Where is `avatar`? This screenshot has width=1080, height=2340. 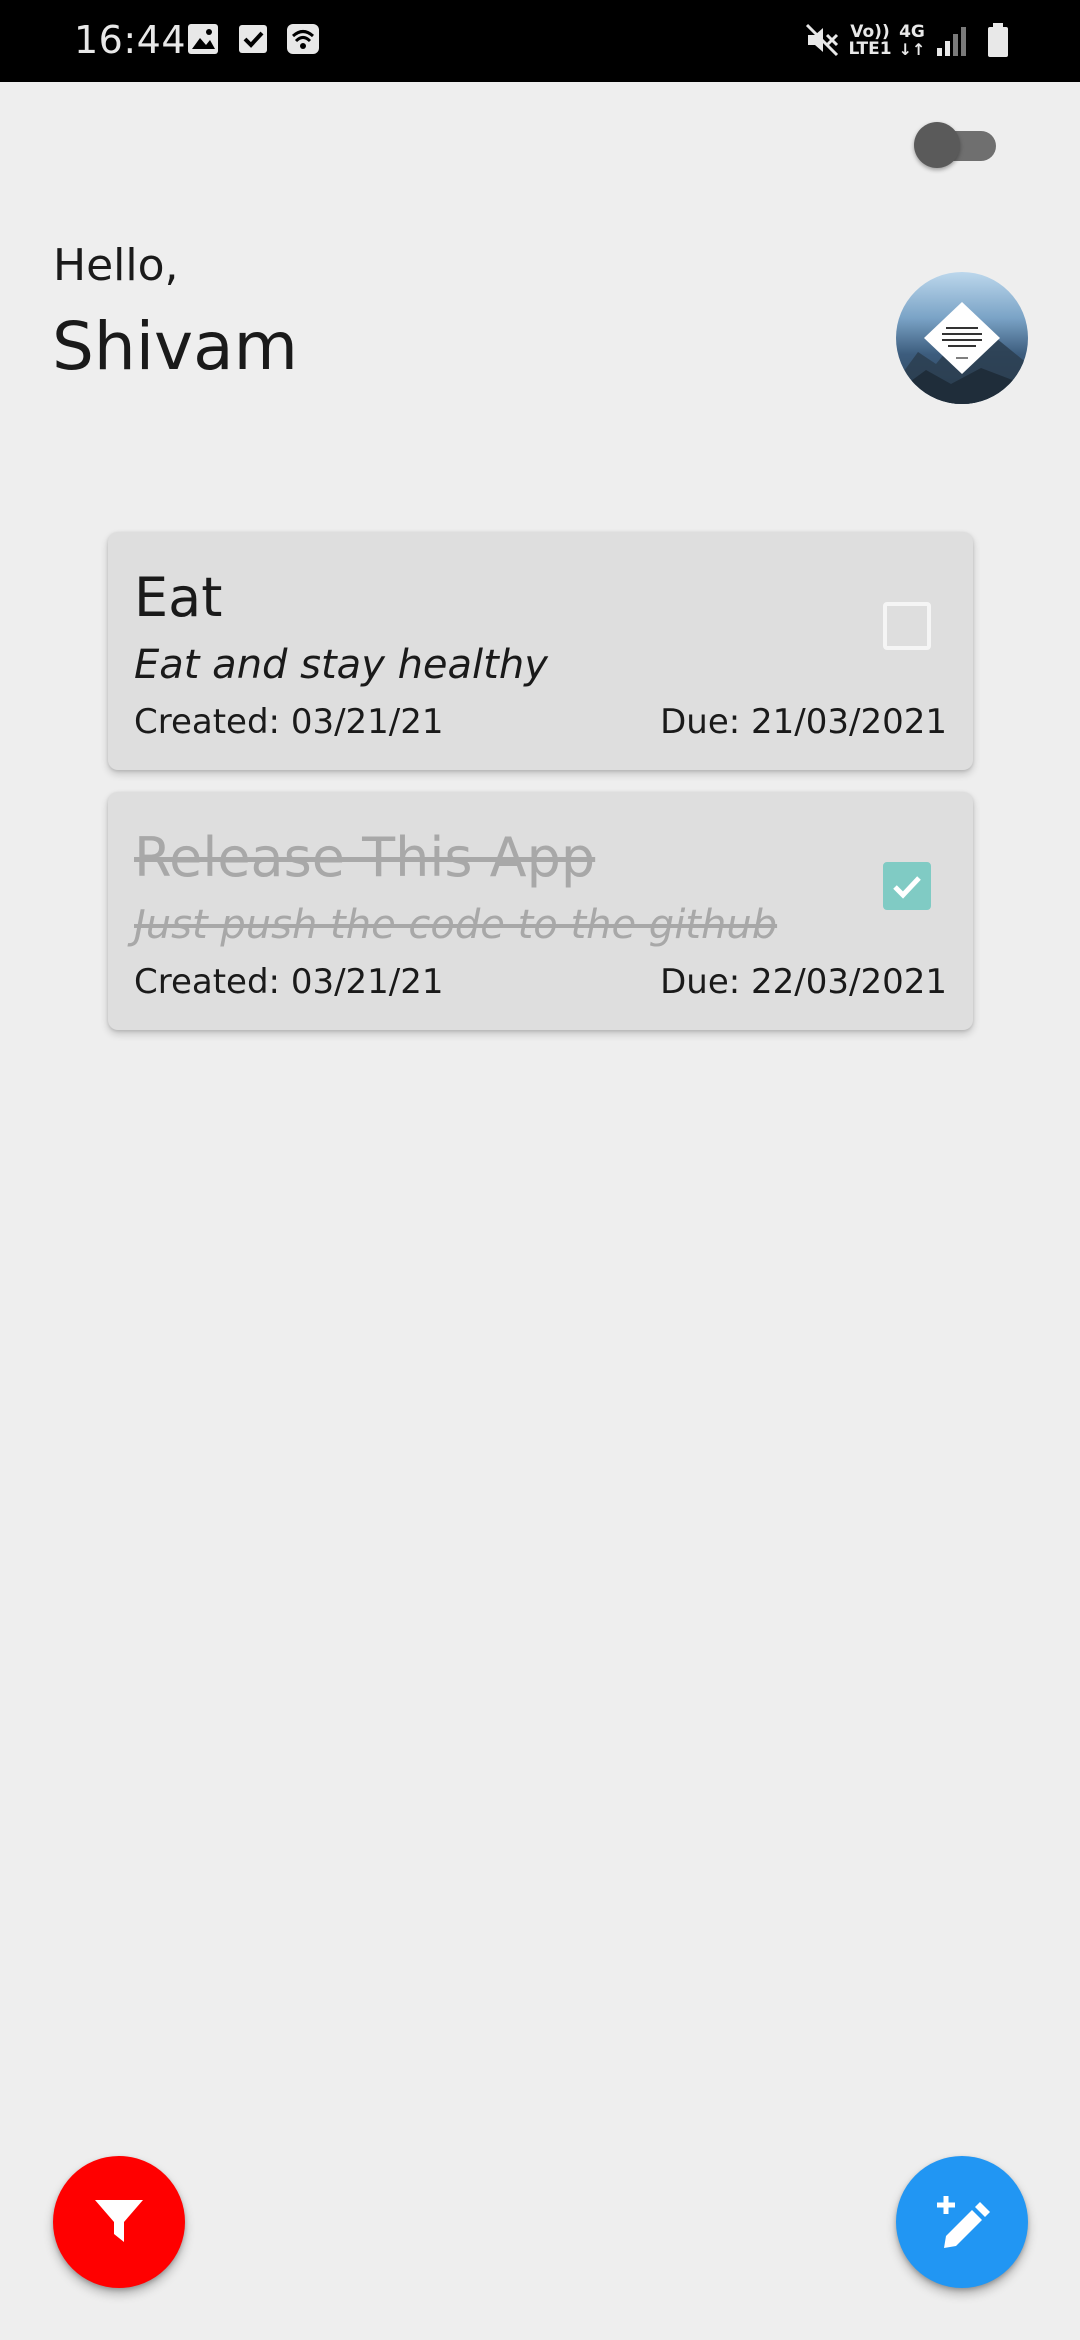 avatar is located at coordinates (962, 338).